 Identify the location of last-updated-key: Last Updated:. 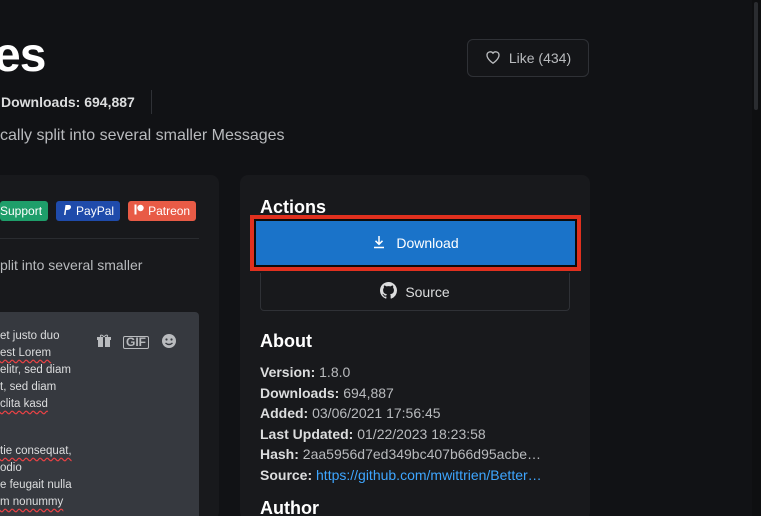
(307, 433).